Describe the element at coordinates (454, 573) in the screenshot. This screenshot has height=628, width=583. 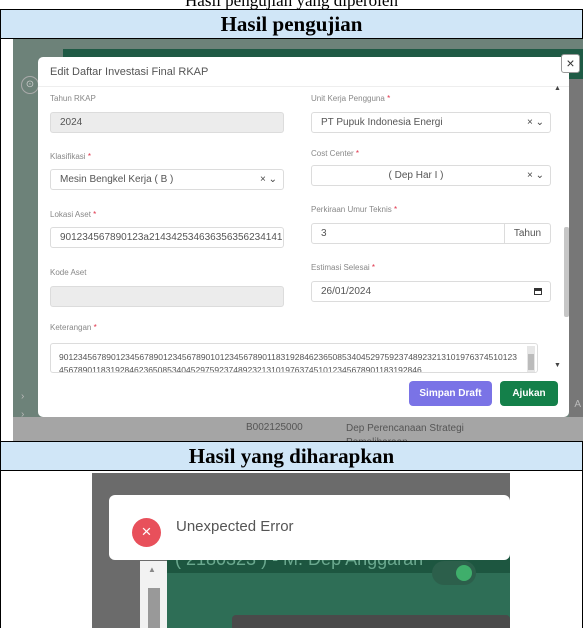
I see `background-toggle` at that location.